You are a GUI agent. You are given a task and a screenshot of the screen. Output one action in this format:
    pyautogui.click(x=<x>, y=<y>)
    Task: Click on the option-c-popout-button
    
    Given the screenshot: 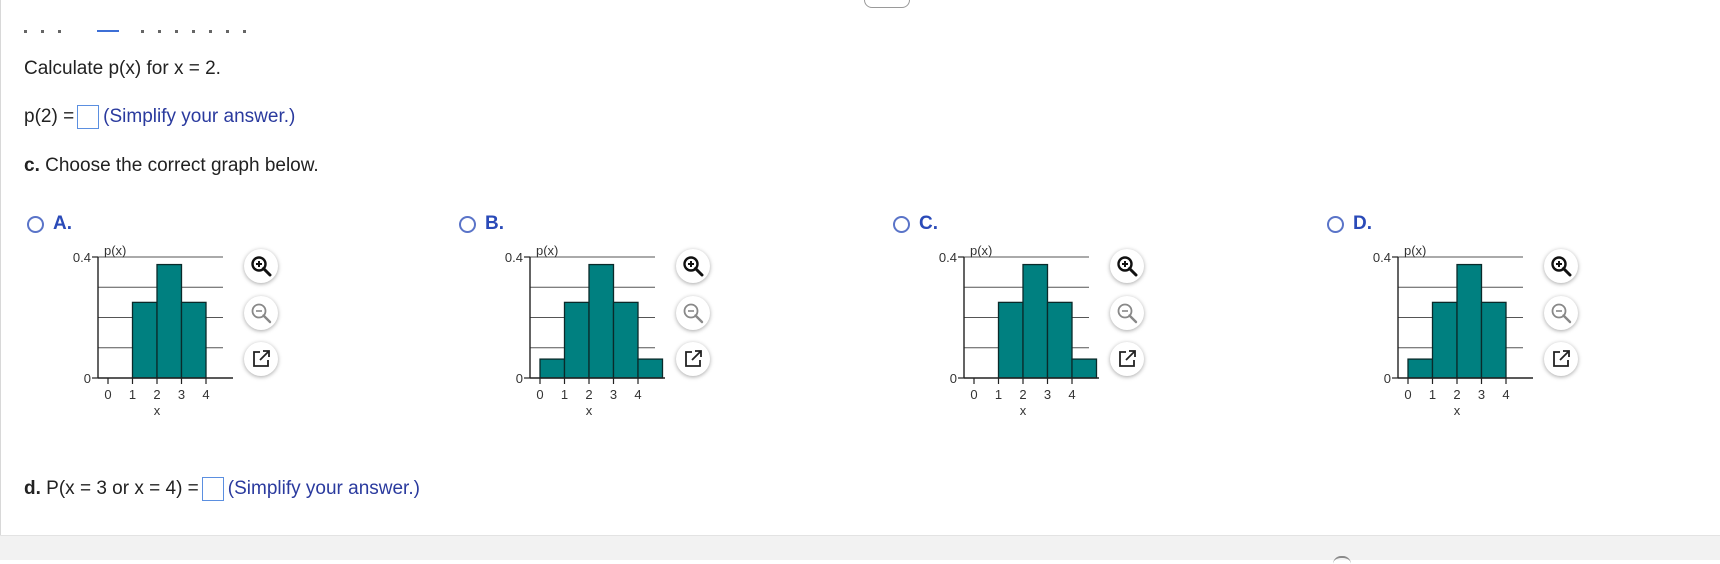 What is the action you would take?
    pyautogui.click(x=1127, y=359)
    